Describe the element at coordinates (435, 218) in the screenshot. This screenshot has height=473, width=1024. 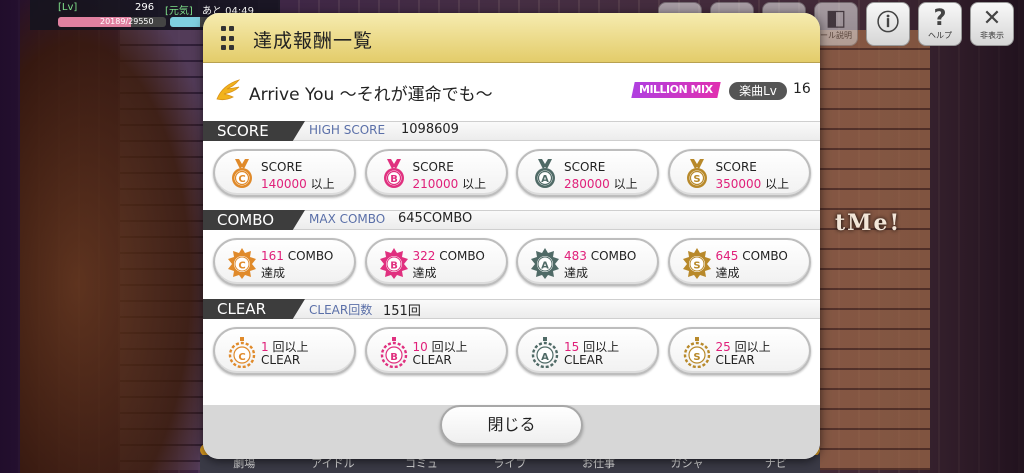
I see `max-combo-value: 645COMBO` at that location.